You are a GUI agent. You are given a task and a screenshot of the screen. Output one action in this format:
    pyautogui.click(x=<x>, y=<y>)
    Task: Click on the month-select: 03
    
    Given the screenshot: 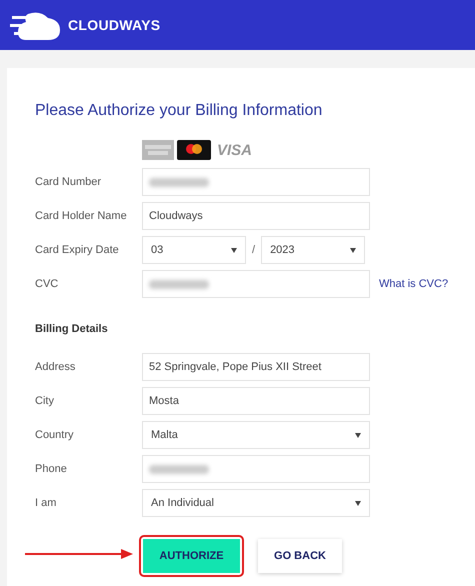 What is the action you would take?
    pyautogui.click(x=194, y=250)
    